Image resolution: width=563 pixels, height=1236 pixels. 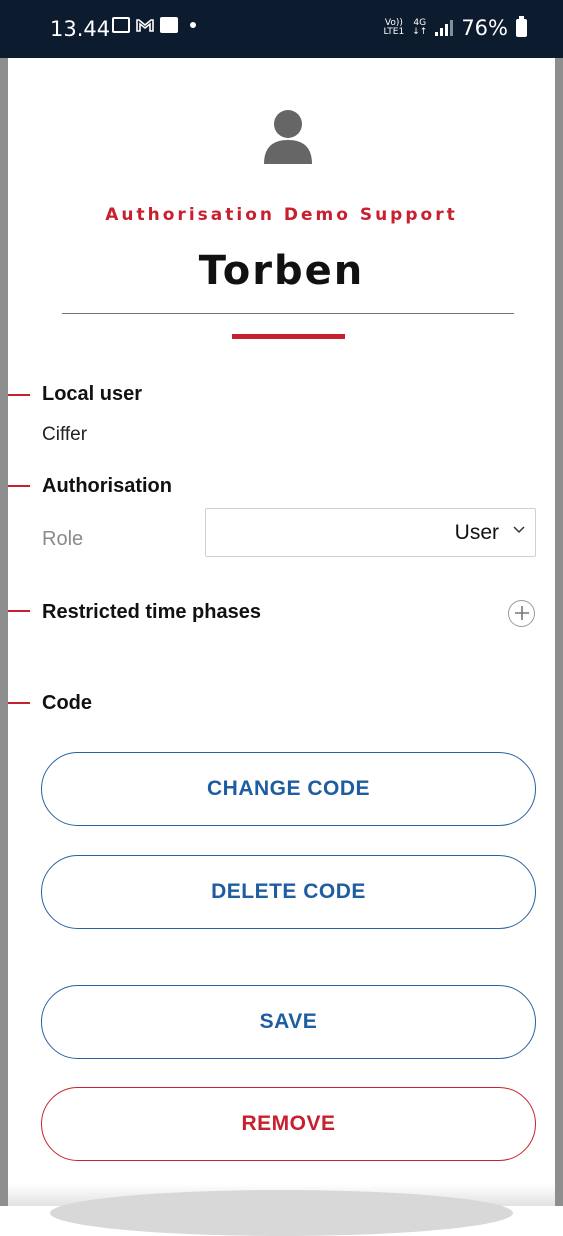 What do you see at coordinates (281, 215) in the screenshot?
I see `organization-name: Authorisation Demo Support` at bounding box center [281, 215].